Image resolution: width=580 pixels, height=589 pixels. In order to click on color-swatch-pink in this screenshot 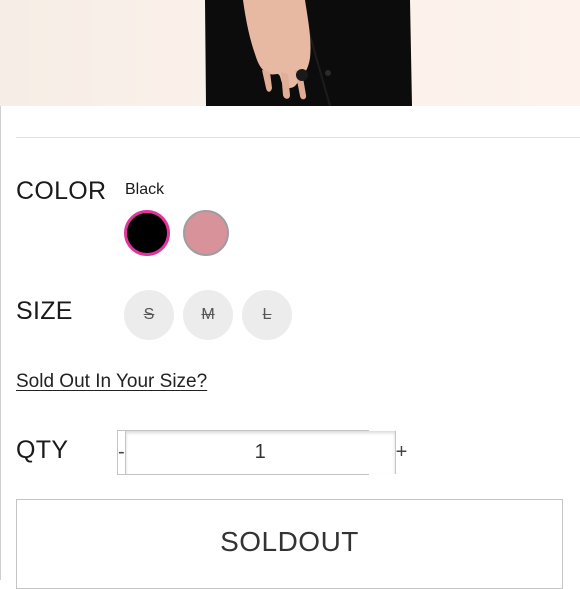, I will do `click(206, 233)`.